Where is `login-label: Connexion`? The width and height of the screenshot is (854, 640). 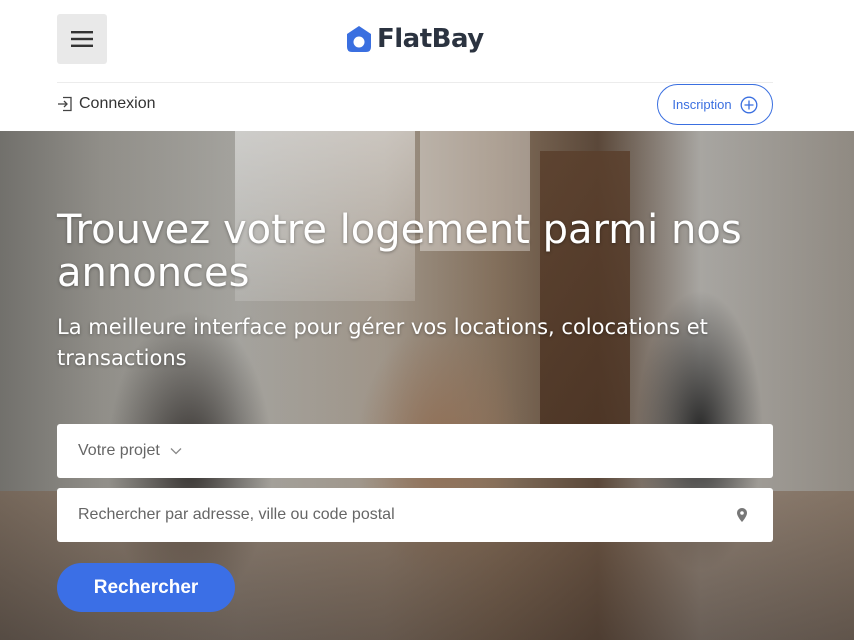
login-label: Connexion is located at coordinates (117, 103).